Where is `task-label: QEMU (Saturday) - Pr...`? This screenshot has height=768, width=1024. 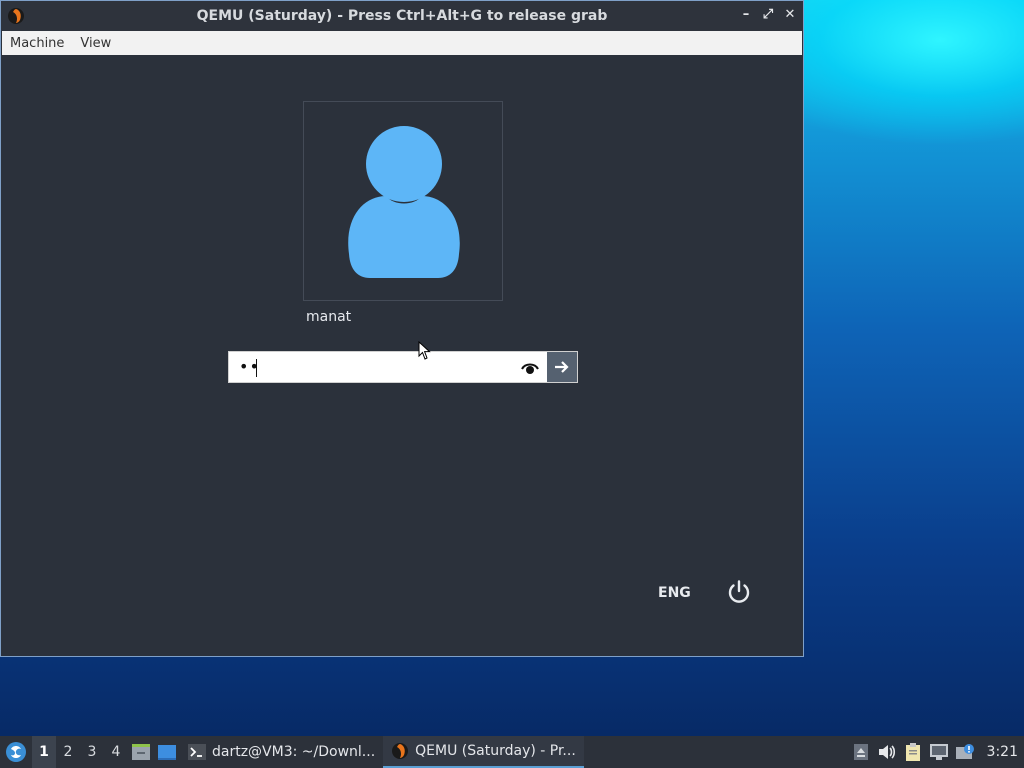 task-label: QEMU (Saturday) - Pr... is located at coordinates (495, 751).